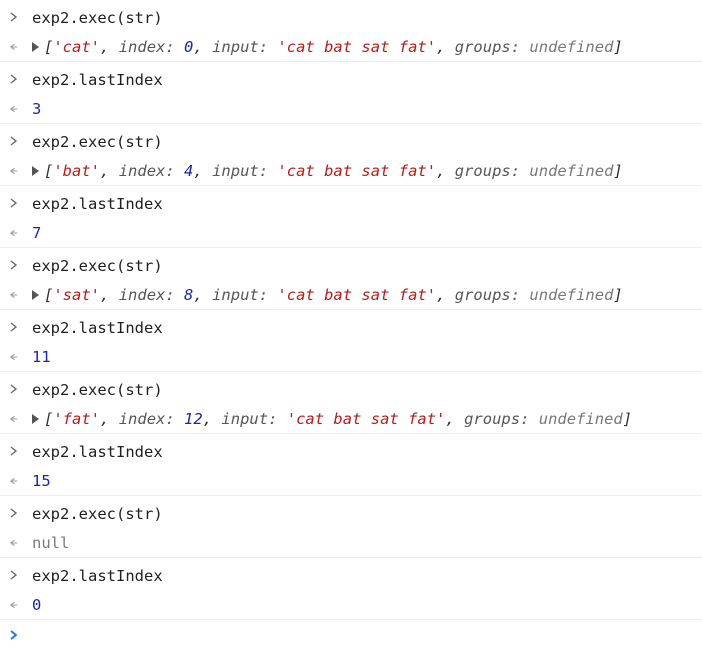  I want to click on number-result: 11, so click(41, 357).